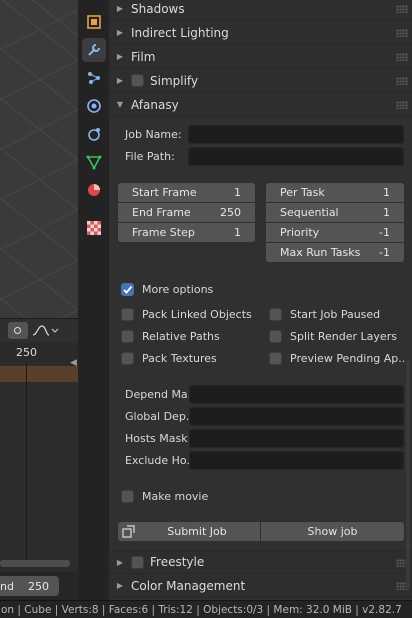 This screenshot has width=412, height=618. I want to click on per-task-label: Per Task, so click(302, 192).